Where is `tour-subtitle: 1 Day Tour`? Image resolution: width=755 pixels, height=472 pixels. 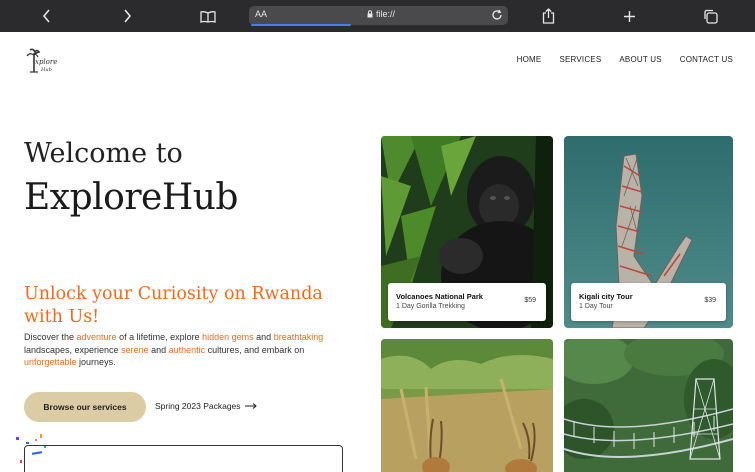 tour-subtitle: 1 Day Tour is located at coordinates (596, 306).